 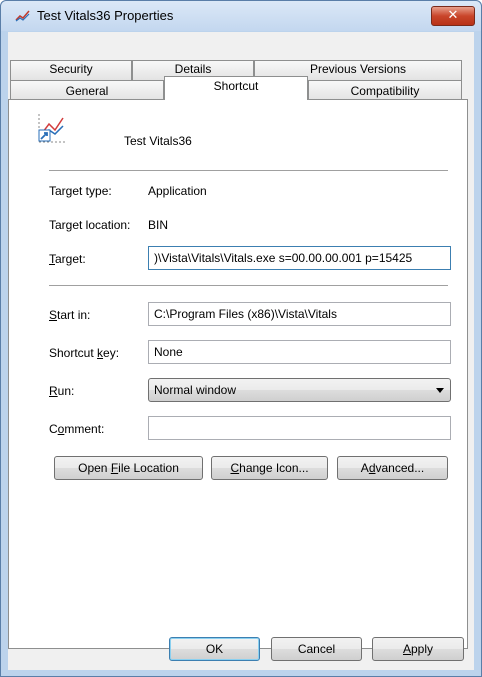 What do you see at coordinates (71, 70) in the screenshot?
I see `tab-security: Security` at bounding box center [71, 70].